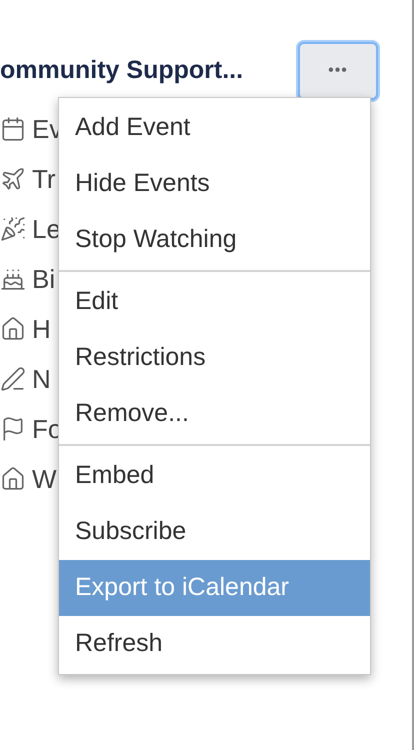 This screenshot has width=414, height=750. Describe the element at coordinates (214, 532) in the screenshot. I see `menu-item: Subscribe` at that location.